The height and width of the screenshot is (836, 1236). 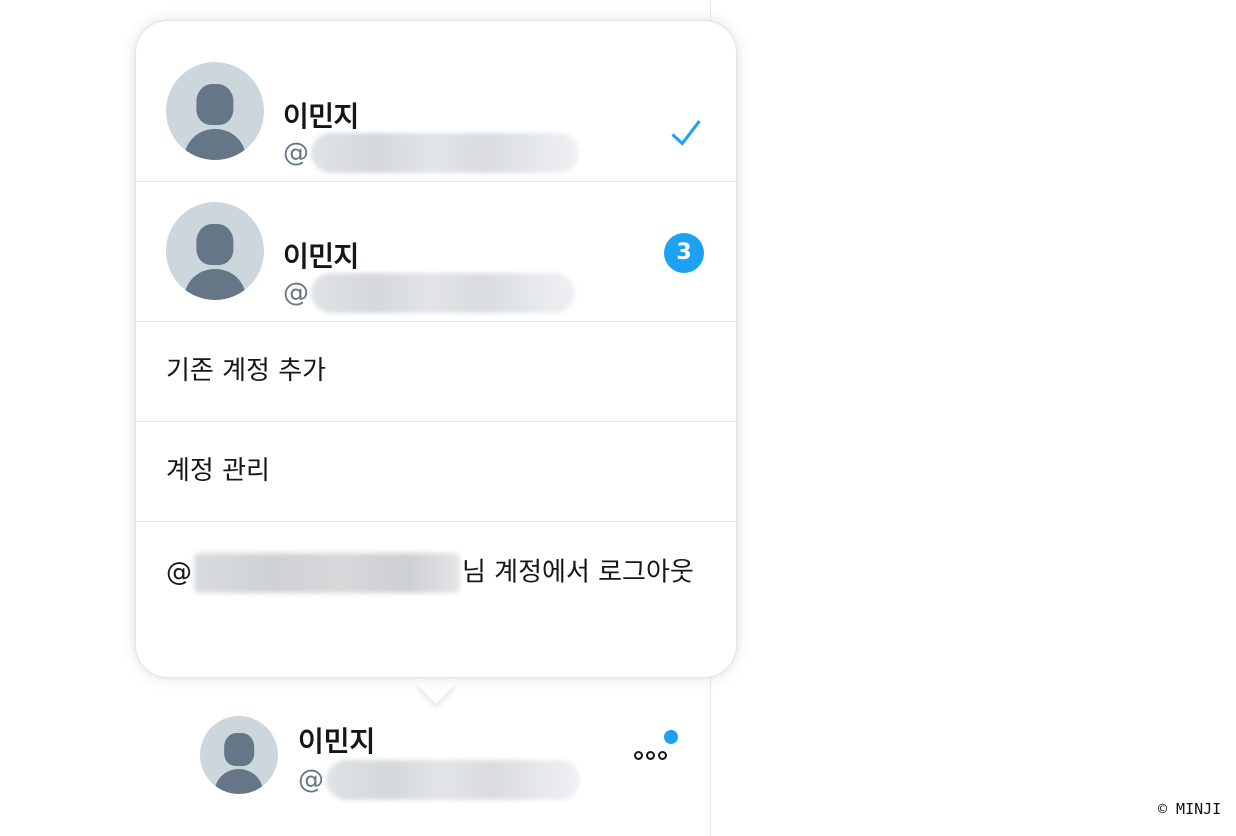 What do you see at coordinates (578, 572) in the screenshot?
I see `logout-label: 님 계정에서 로그아웃` at bounding box center [578, 572].